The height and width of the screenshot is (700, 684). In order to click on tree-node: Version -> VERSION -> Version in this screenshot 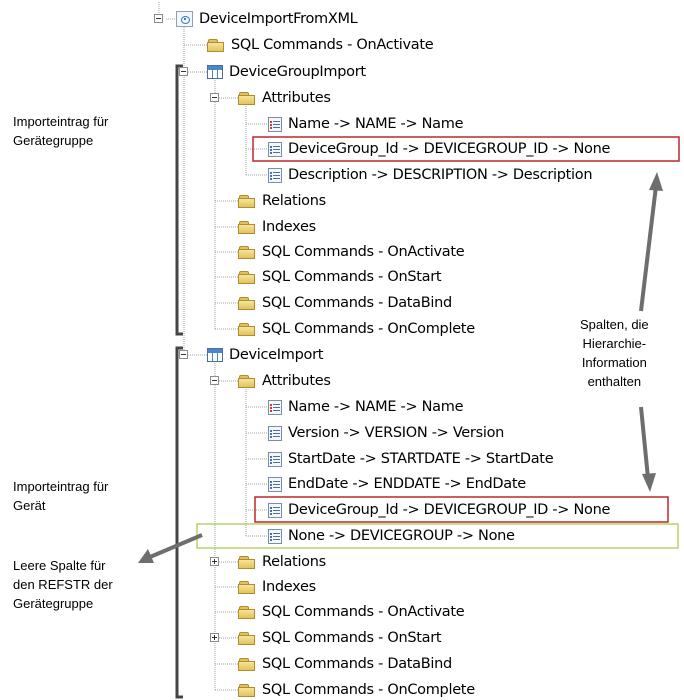, I will do `click(386, 433)`.